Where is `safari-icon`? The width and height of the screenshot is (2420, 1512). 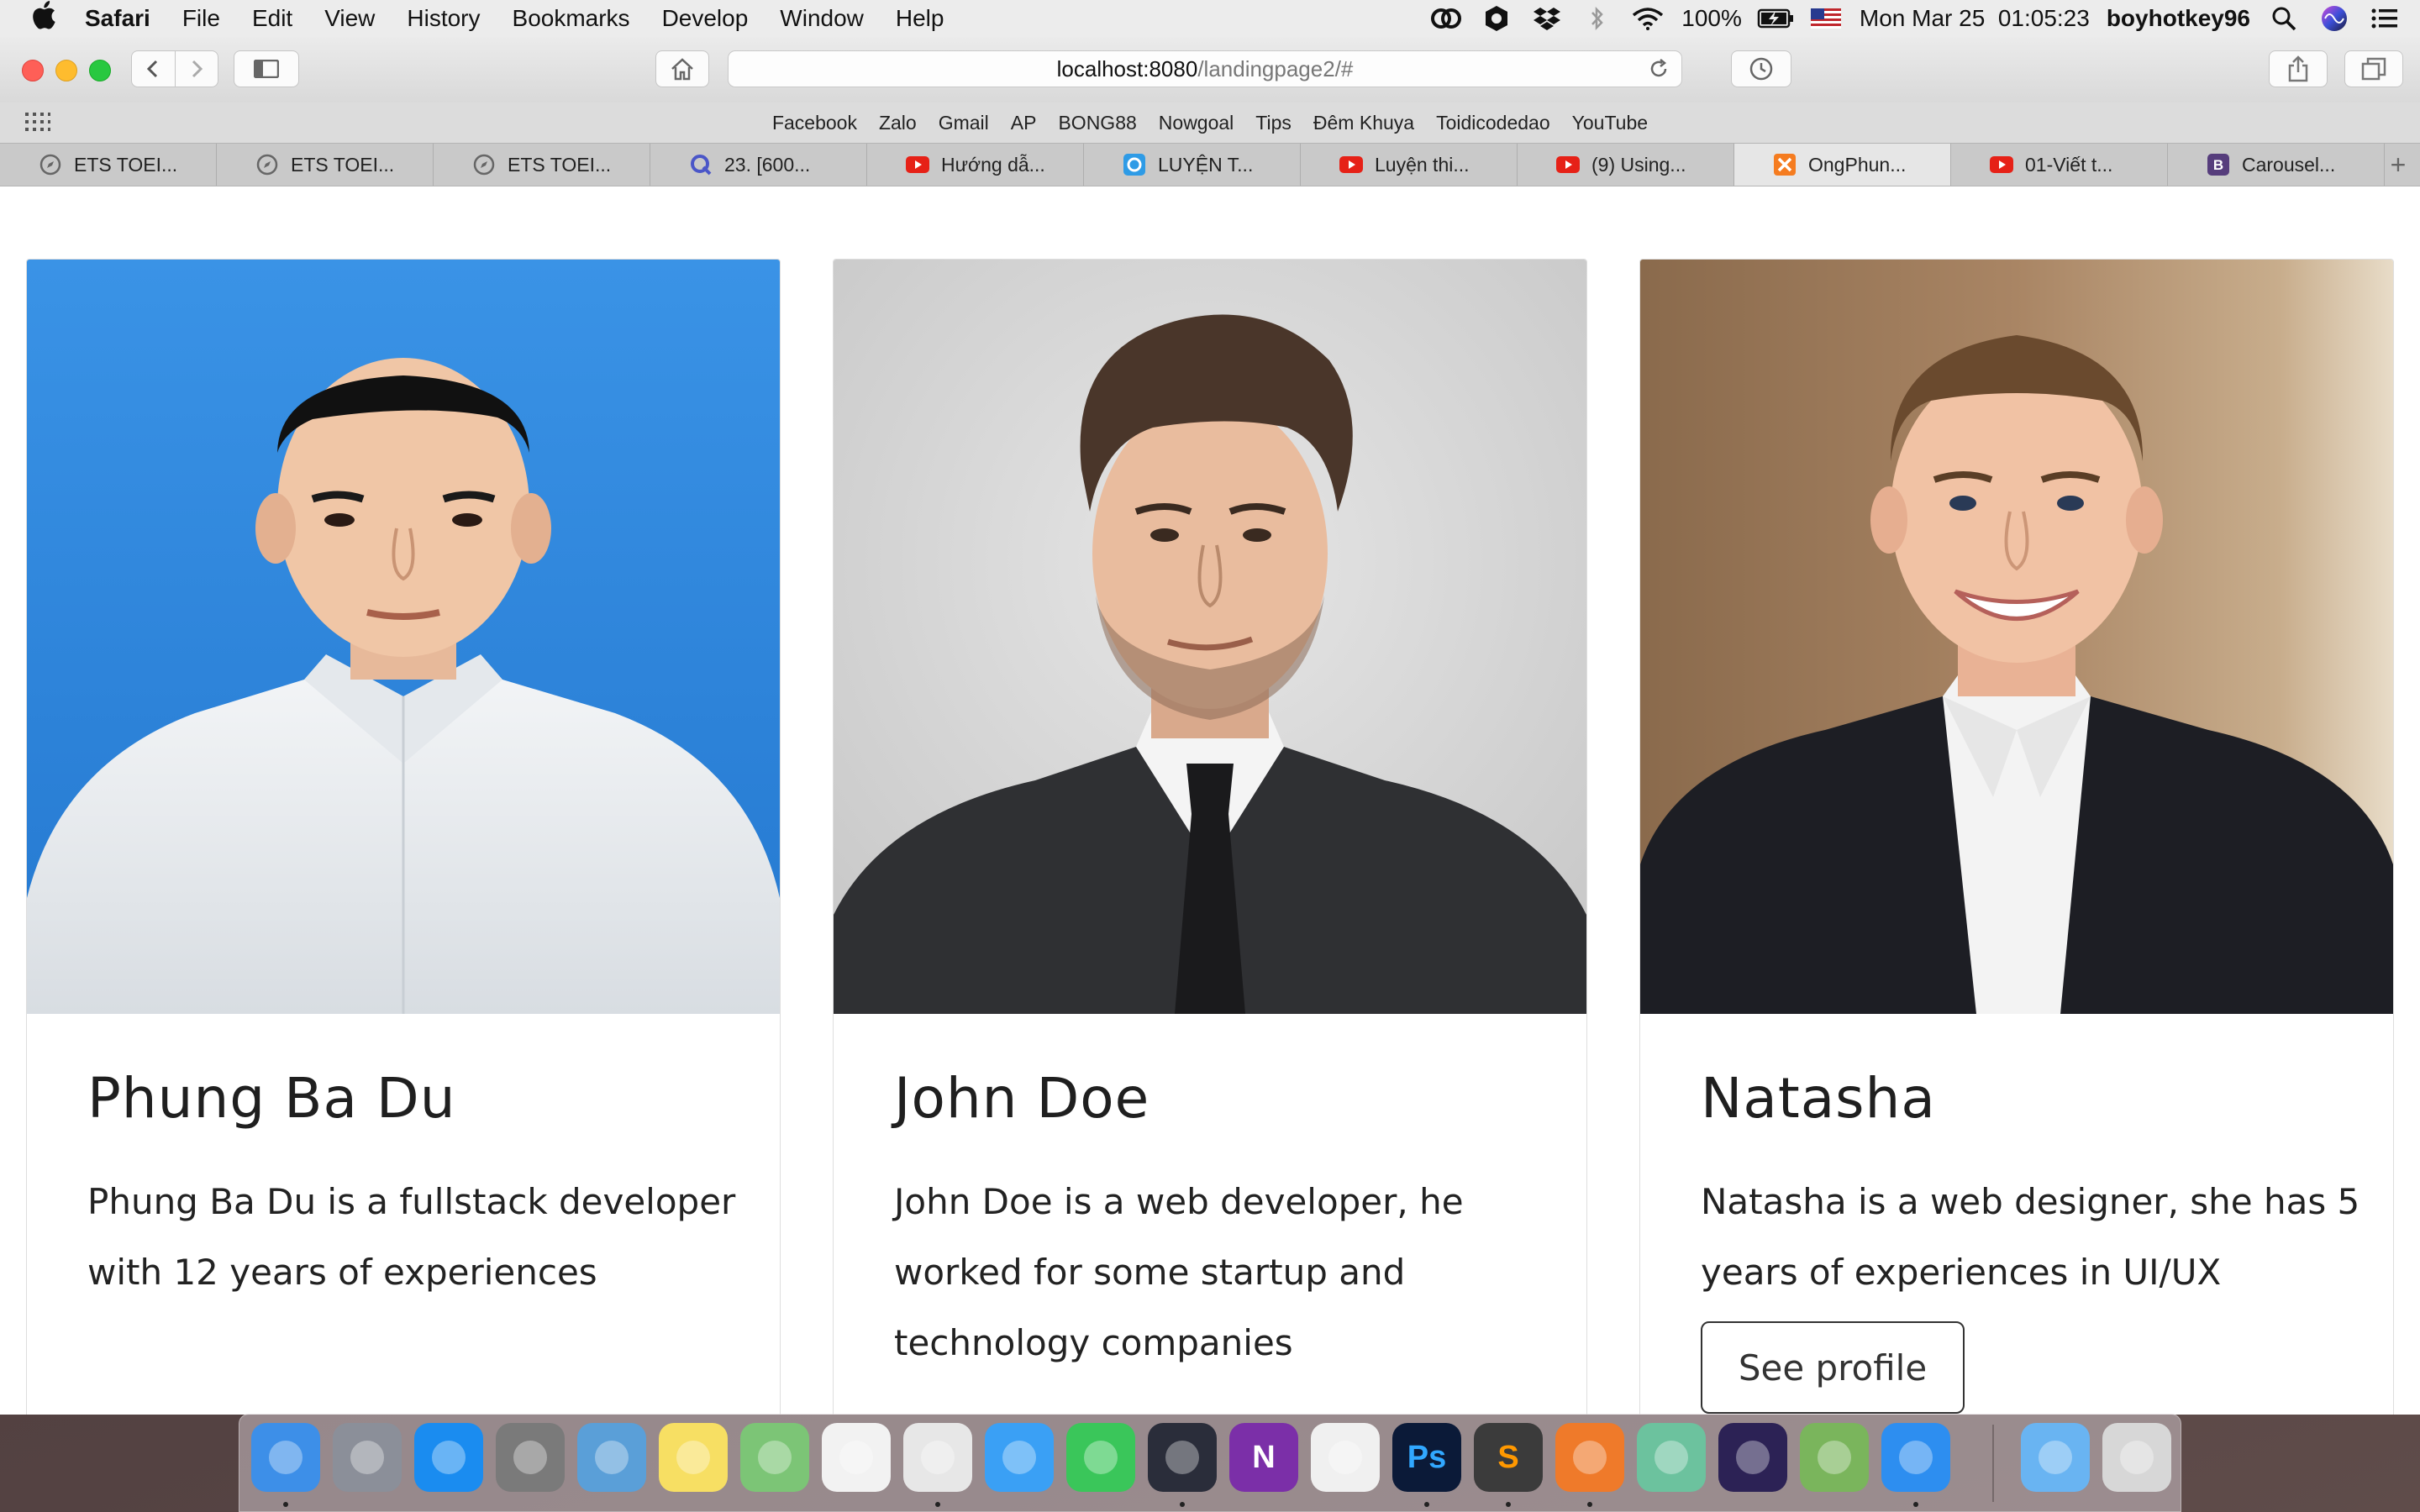 safari-icon is located at coordinates (1916, 1457).